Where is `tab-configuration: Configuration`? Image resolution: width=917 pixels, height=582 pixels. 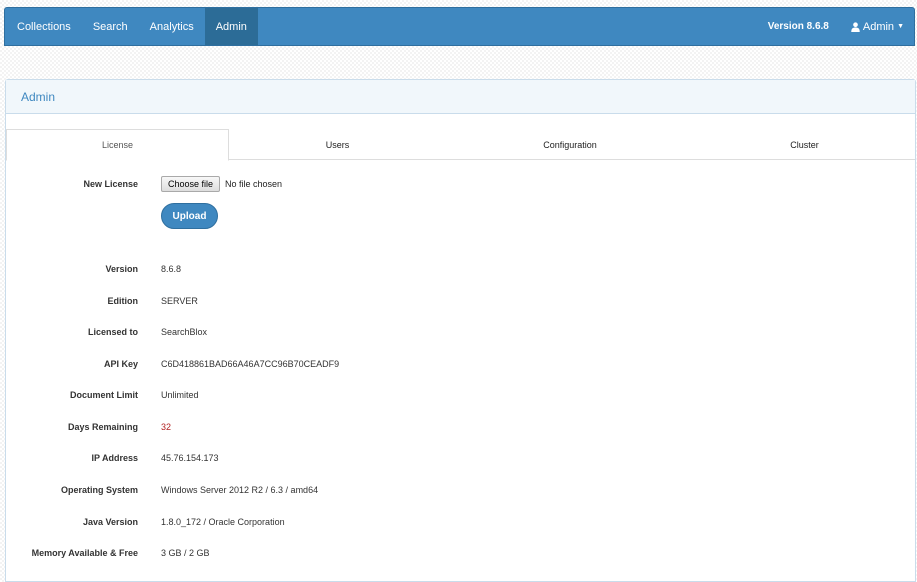 tab-configuration: Configuration is located at coordinates (570, 144).